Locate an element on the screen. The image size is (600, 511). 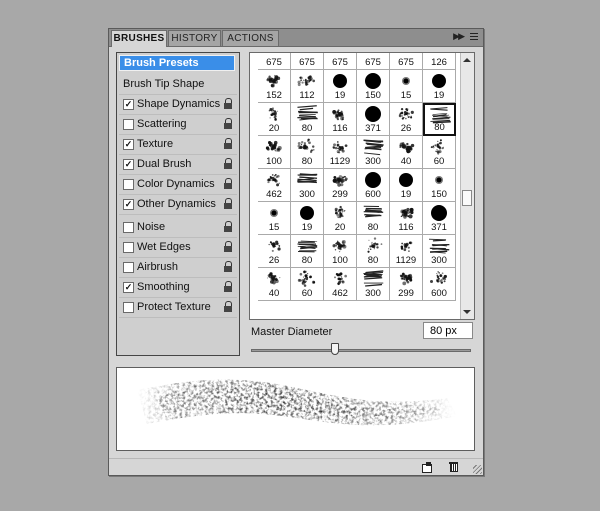
option-scattering: Scattering is located at coordinates (178, 125).